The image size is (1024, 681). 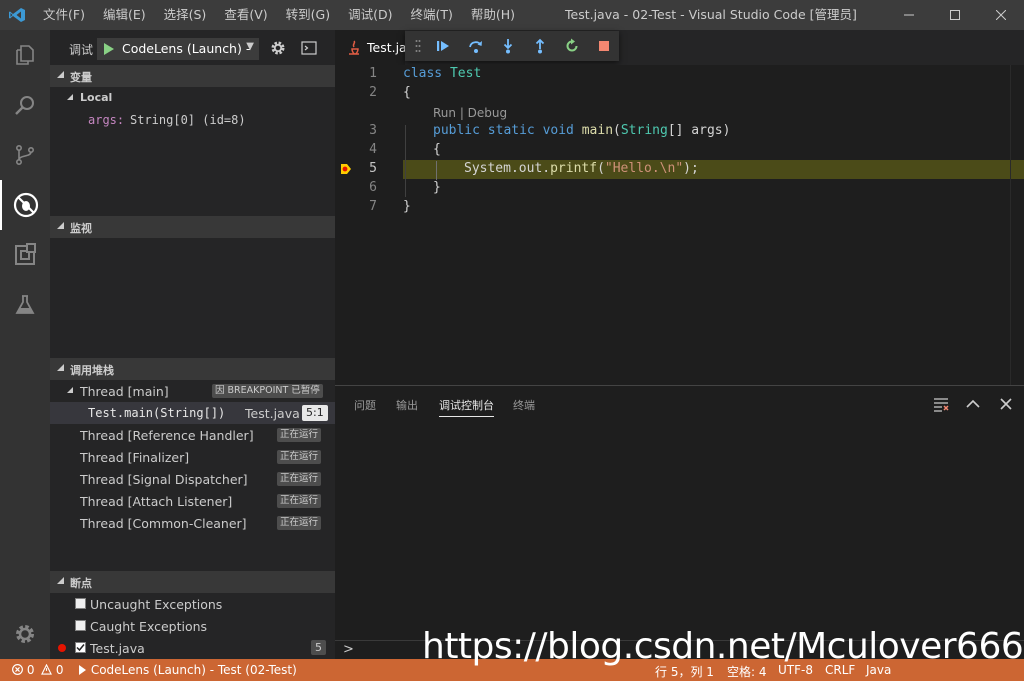 What do you see at coordinates (909, 15) in the screenshot?
I see `minimize-button` at bounding box center [909, 15].